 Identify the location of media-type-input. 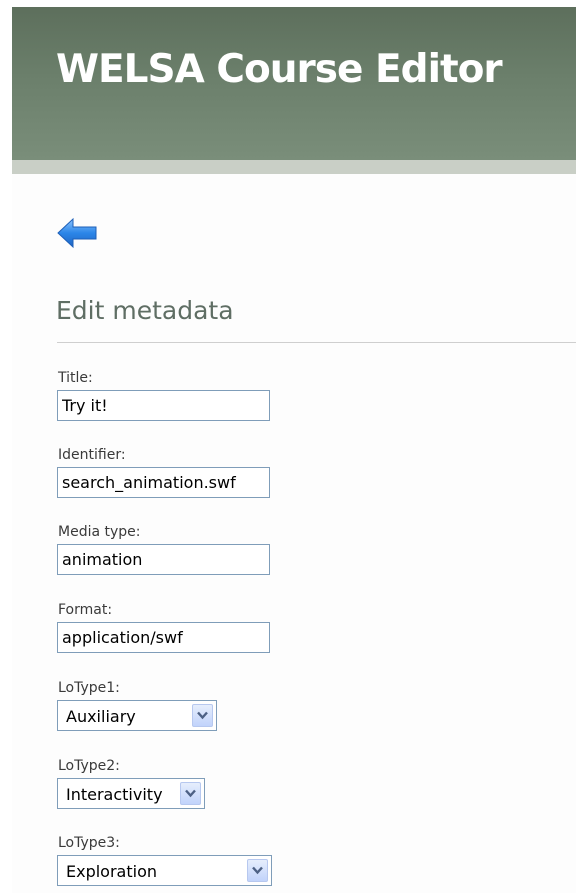
(163, 559).